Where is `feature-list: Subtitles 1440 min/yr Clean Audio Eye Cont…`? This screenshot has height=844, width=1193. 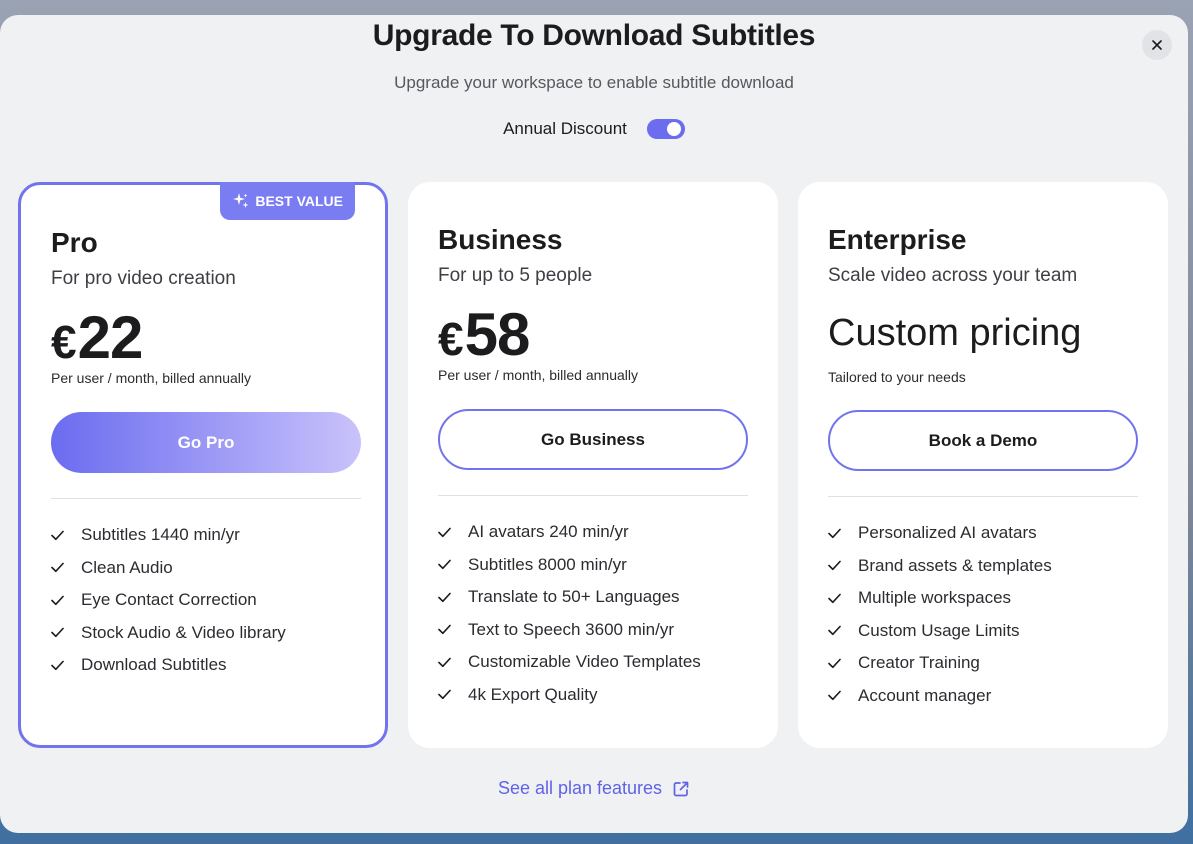
feature-list: Subtitles 1440 min/yr Clean Audio Eye Cont… is located at coordinates (168, 600).